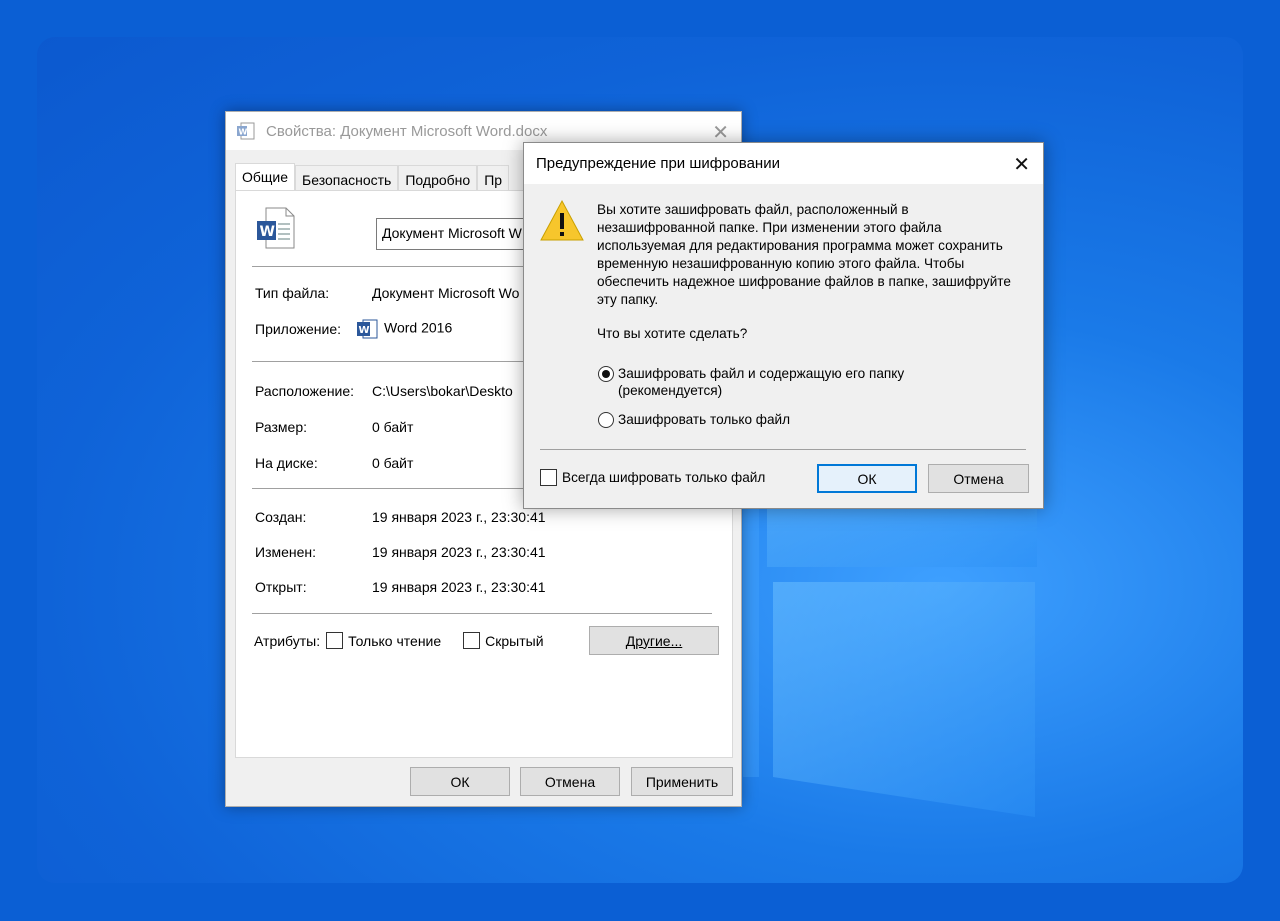 Image resolution: width=1280 pixels, height=921 pixels. I want to click on warning-title: Предупреждение при шифровании, so click(658, 163).